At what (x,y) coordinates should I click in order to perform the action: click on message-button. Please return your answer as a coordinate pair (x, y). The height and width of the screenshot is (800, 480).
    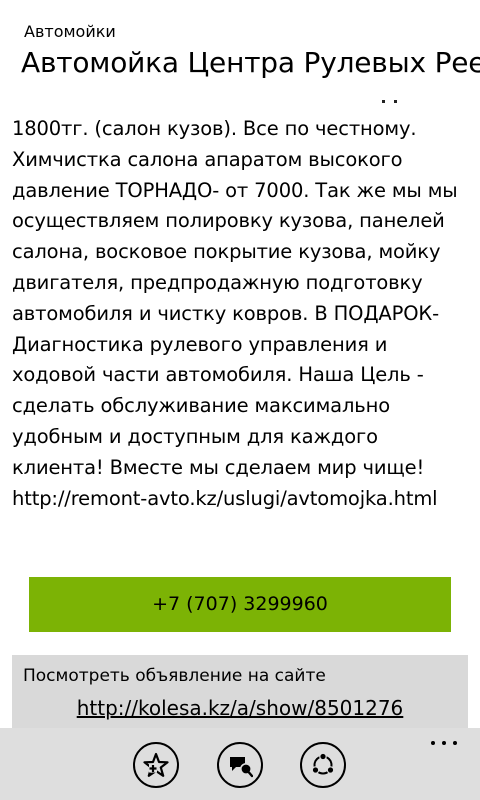
    Looking at the image, I should click on (240, 765).